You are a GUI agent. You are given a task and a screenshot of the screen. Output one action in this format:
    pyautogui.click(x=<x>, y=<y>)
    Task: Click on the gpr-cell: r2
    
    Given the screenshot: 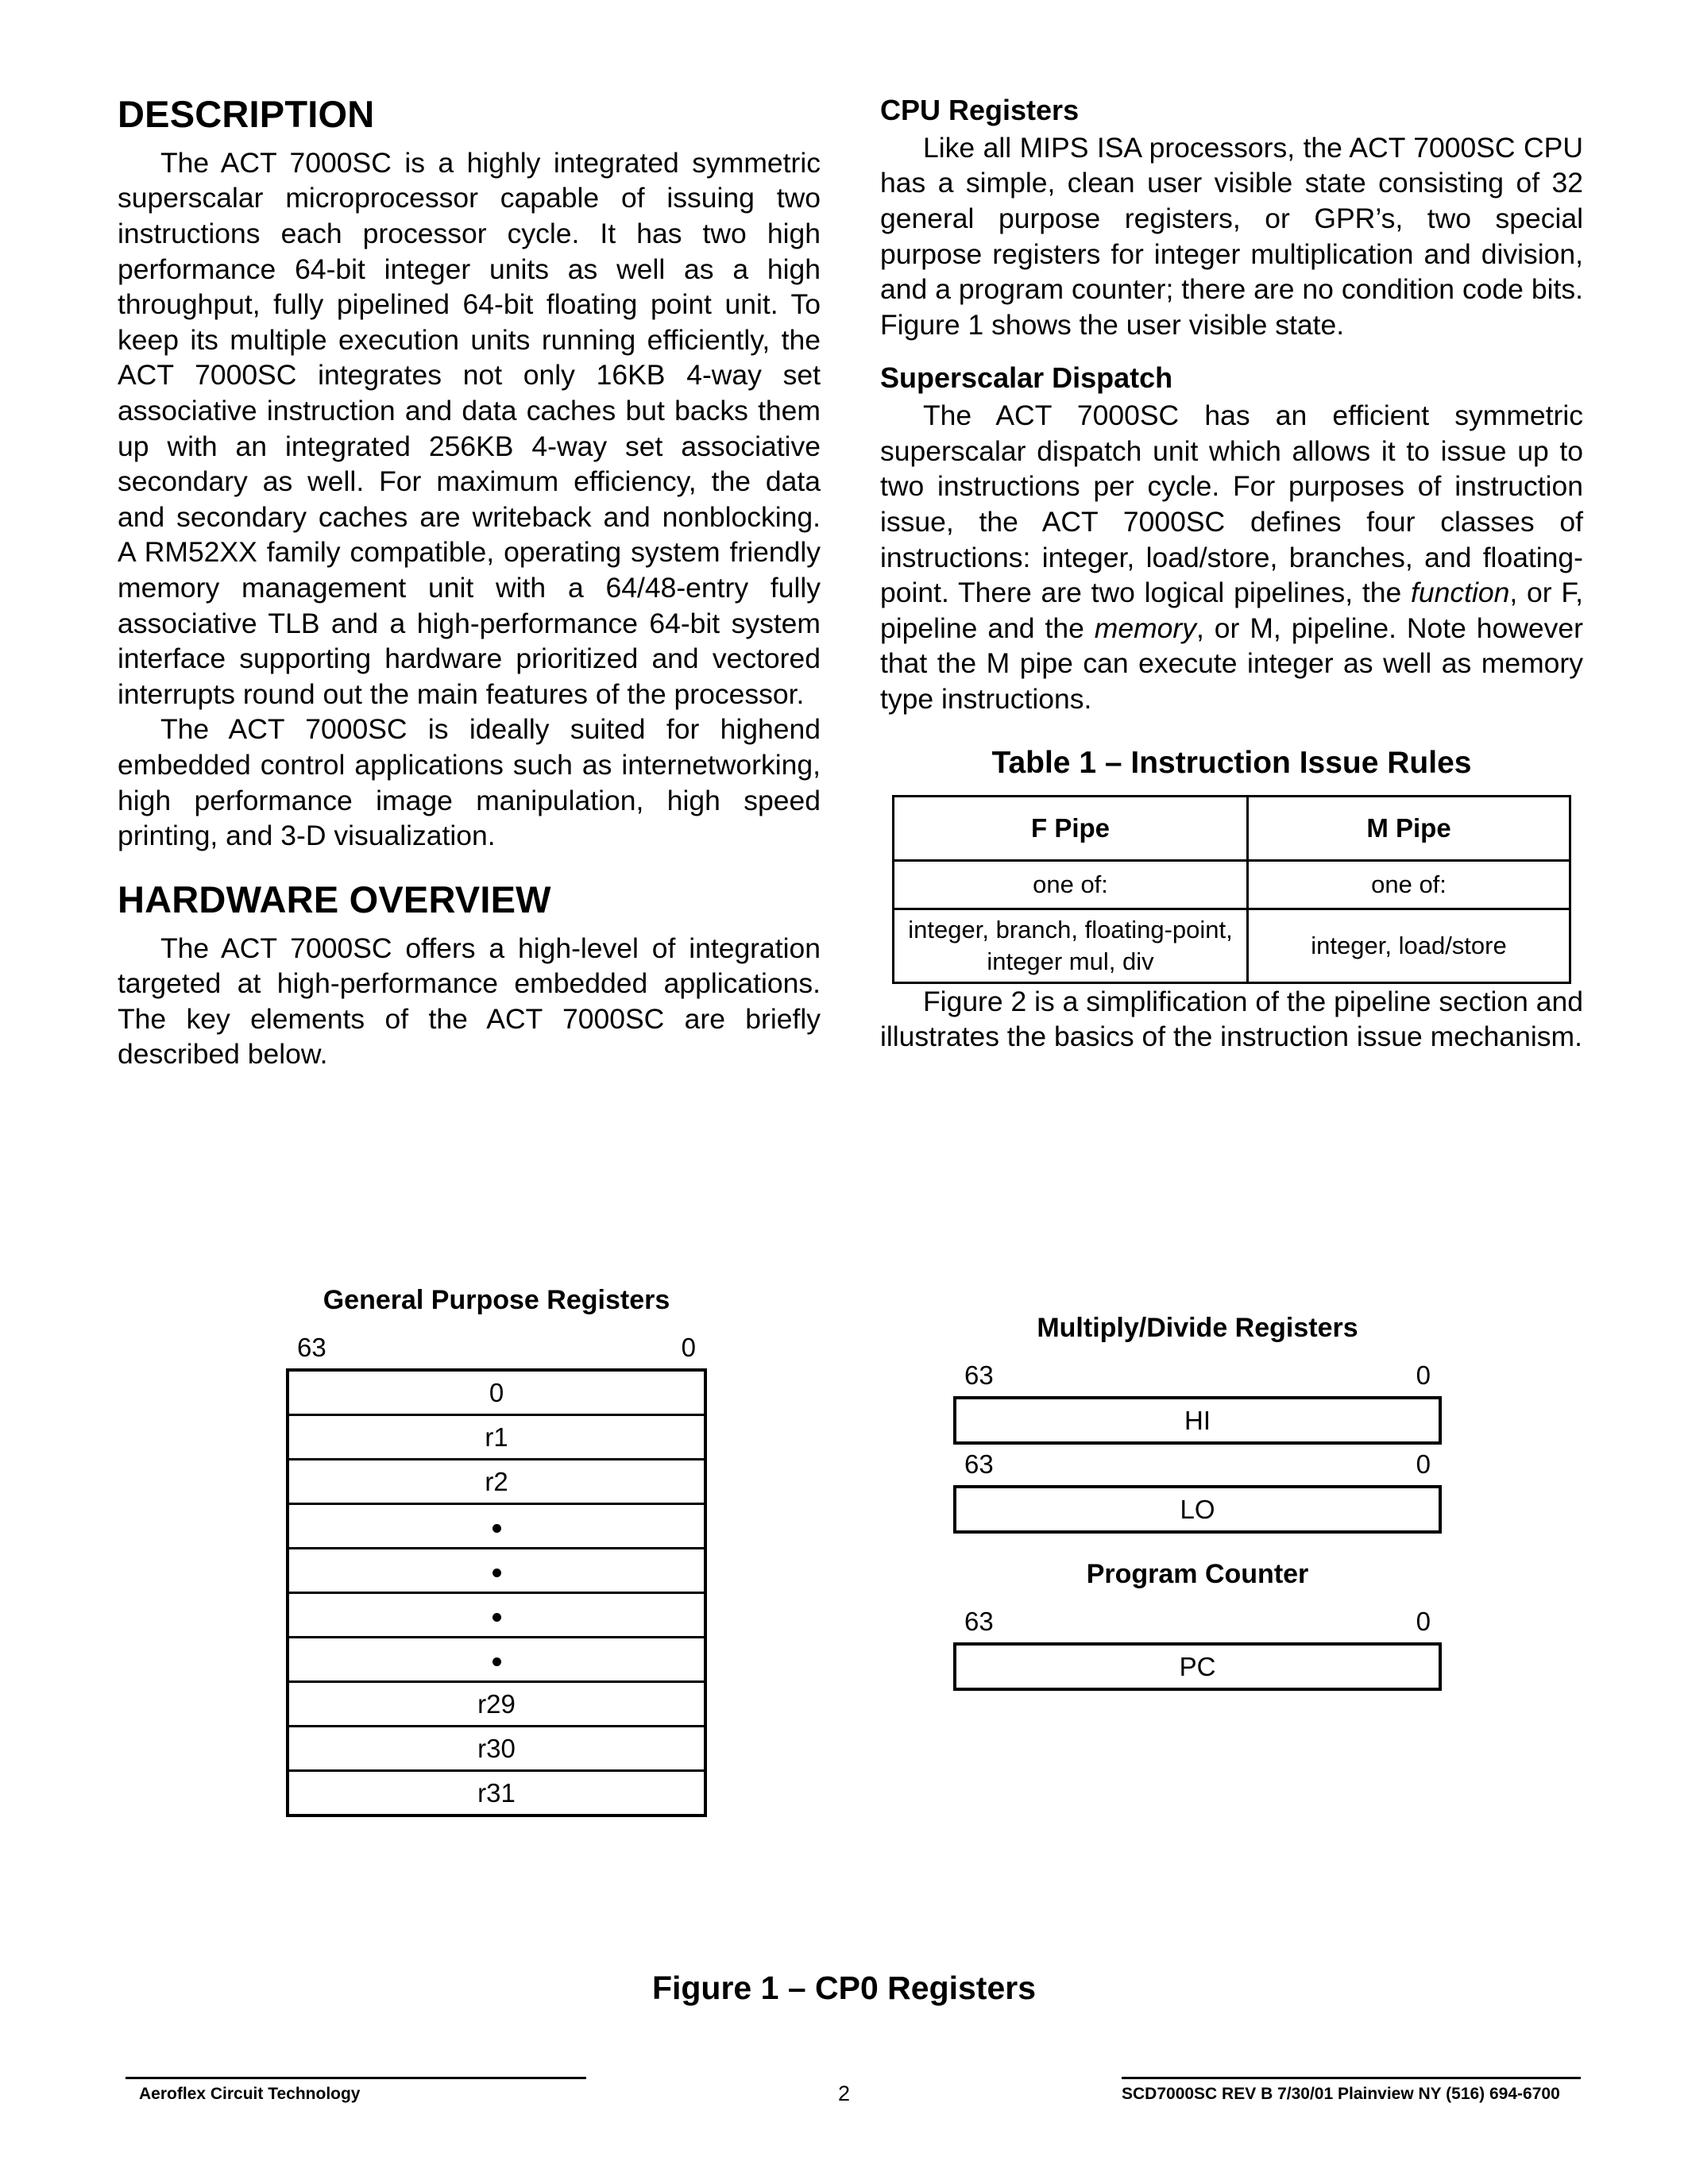 What is the action you would take?
    pyautogui.click(x=497, y=1483)
    